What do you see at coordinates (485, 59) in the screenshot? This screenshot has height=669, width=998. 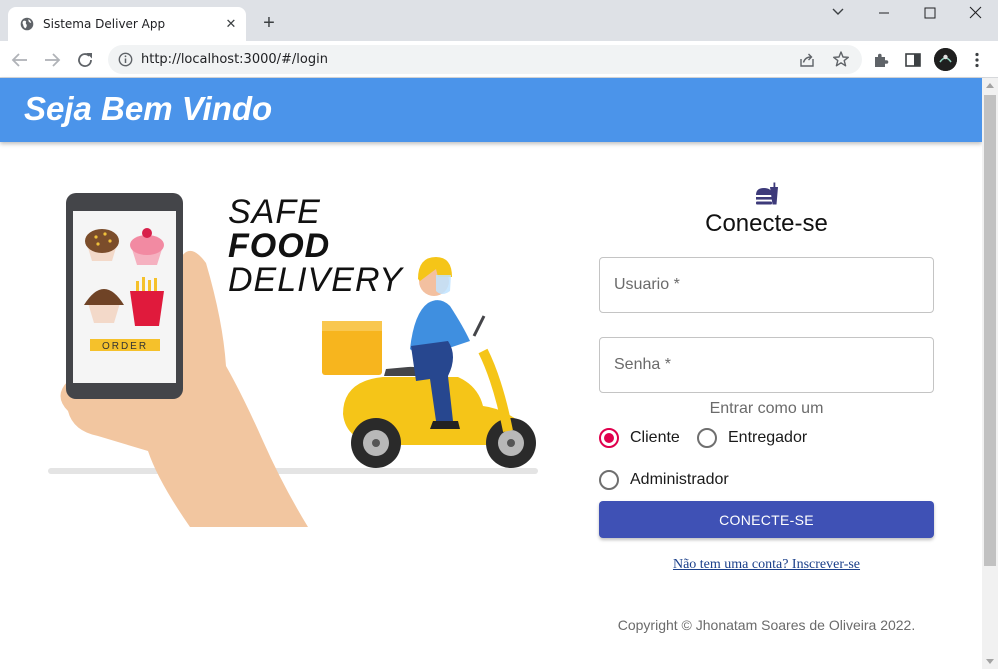 I see `address-bar: http://localhost:3000/#/login` at bounding box center [485, 59].